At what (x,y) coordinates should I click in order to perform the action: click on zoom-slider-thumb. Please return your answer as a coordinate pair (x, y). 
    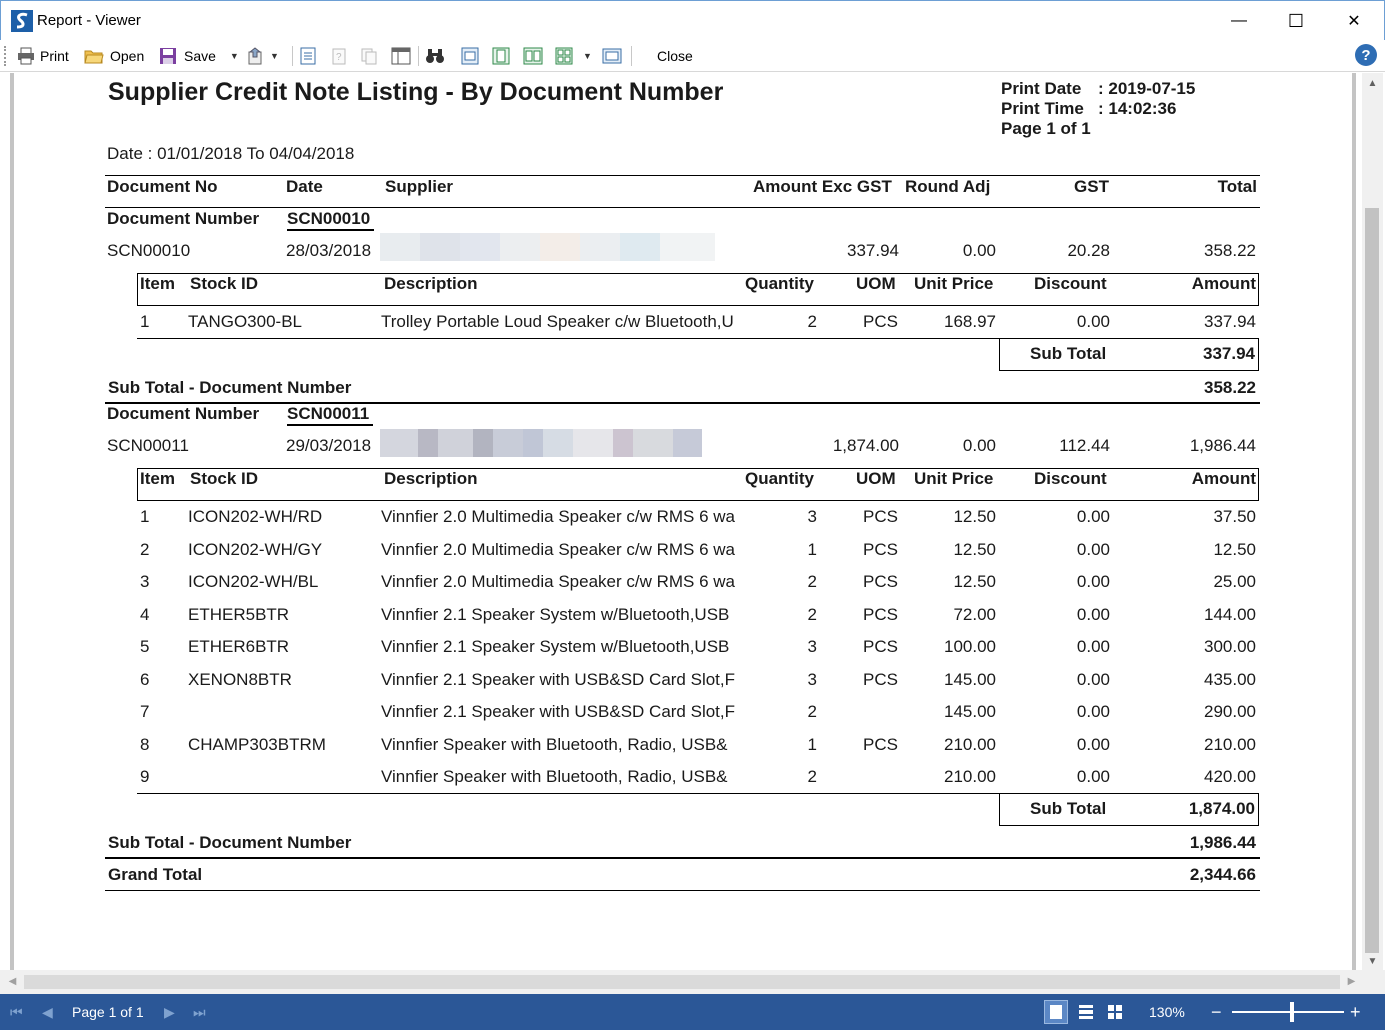
    Looking at the image, I should click on (1292, 1012).